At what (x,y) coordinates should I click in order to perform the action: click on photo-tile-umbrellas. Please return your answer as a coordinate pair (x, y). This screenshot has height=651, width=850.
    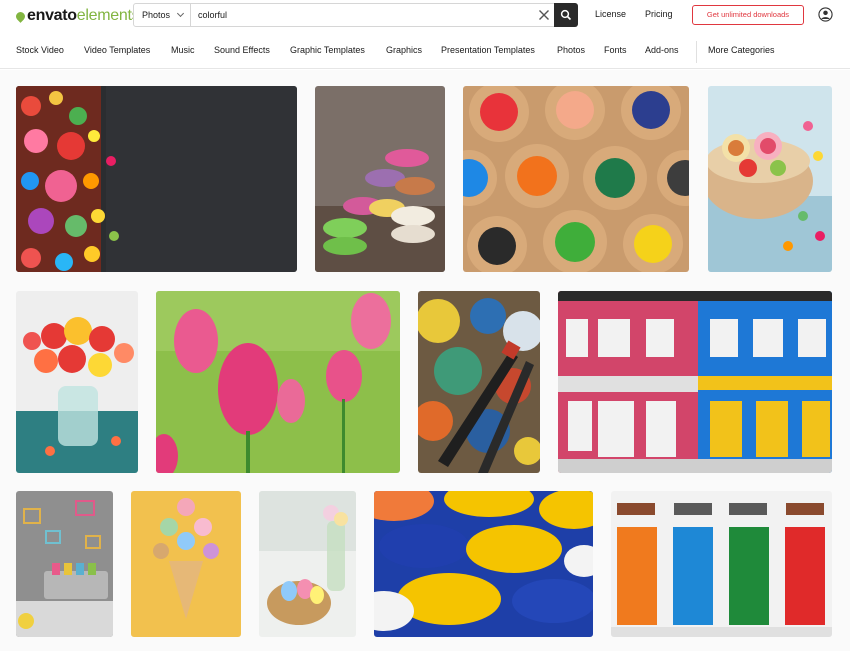
    Looking at the image, I should click on (483, 564).